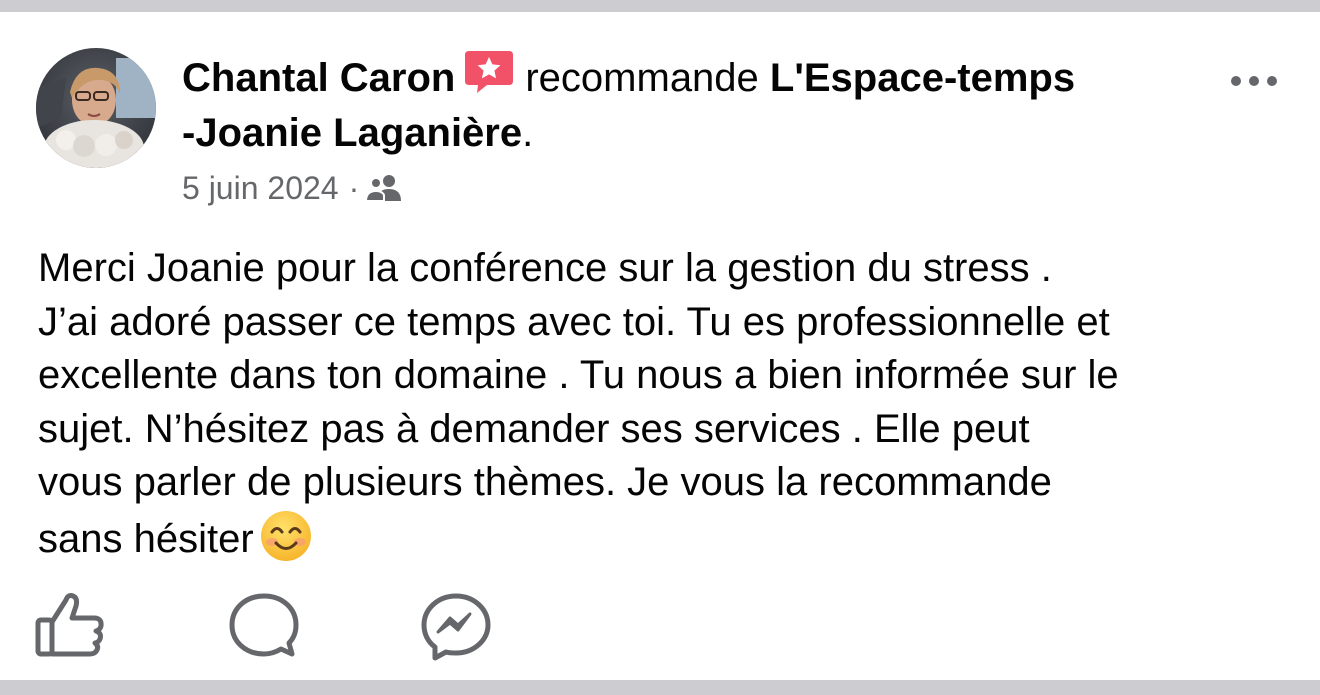 This screenshot has height=695, width=1320. I want to click on post-header-line-2: -Joanie Laganière., so click(357, 133).